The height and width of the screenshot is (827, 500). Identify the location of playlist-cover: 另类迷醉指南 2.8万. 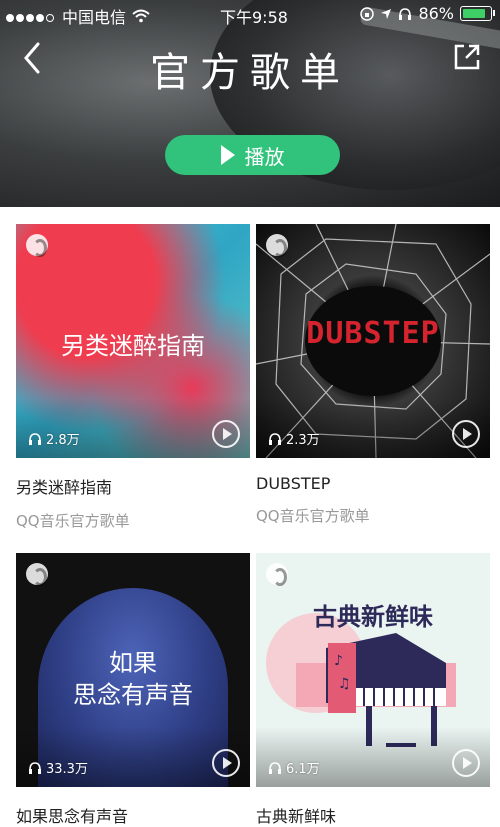
(133, 341).